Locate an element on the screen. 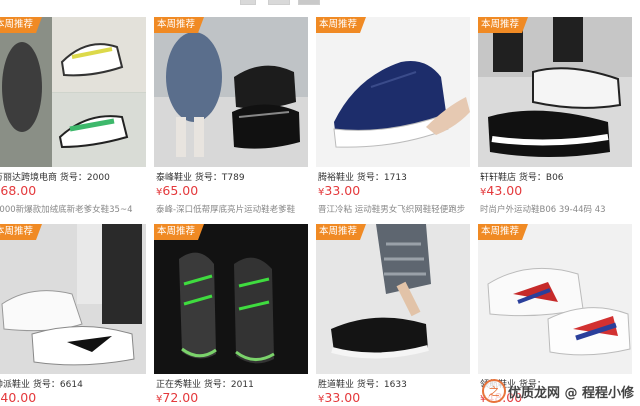 The height and width of the screenshot is (406, 640). price-value: 43.00 is located at coordinates (504, 190).